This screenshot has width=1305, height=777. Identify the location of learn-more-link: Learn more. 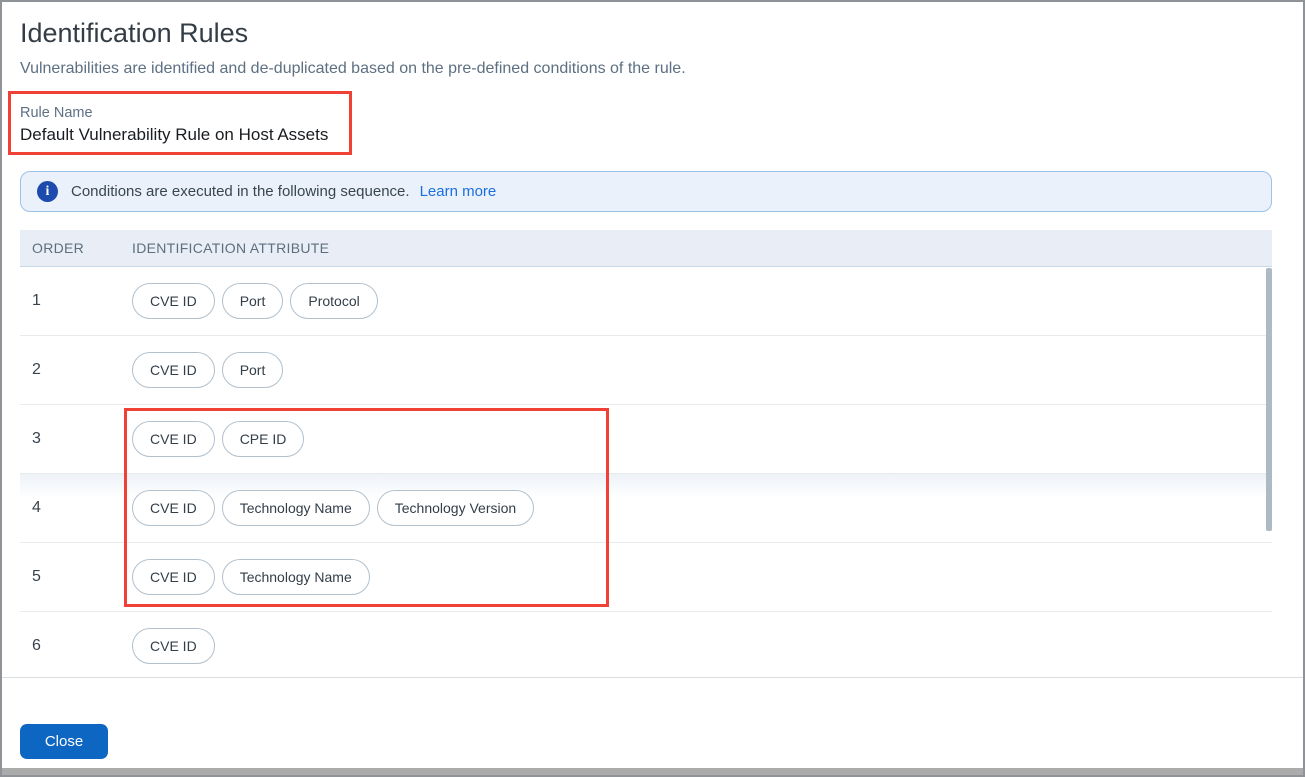
(458, 191).